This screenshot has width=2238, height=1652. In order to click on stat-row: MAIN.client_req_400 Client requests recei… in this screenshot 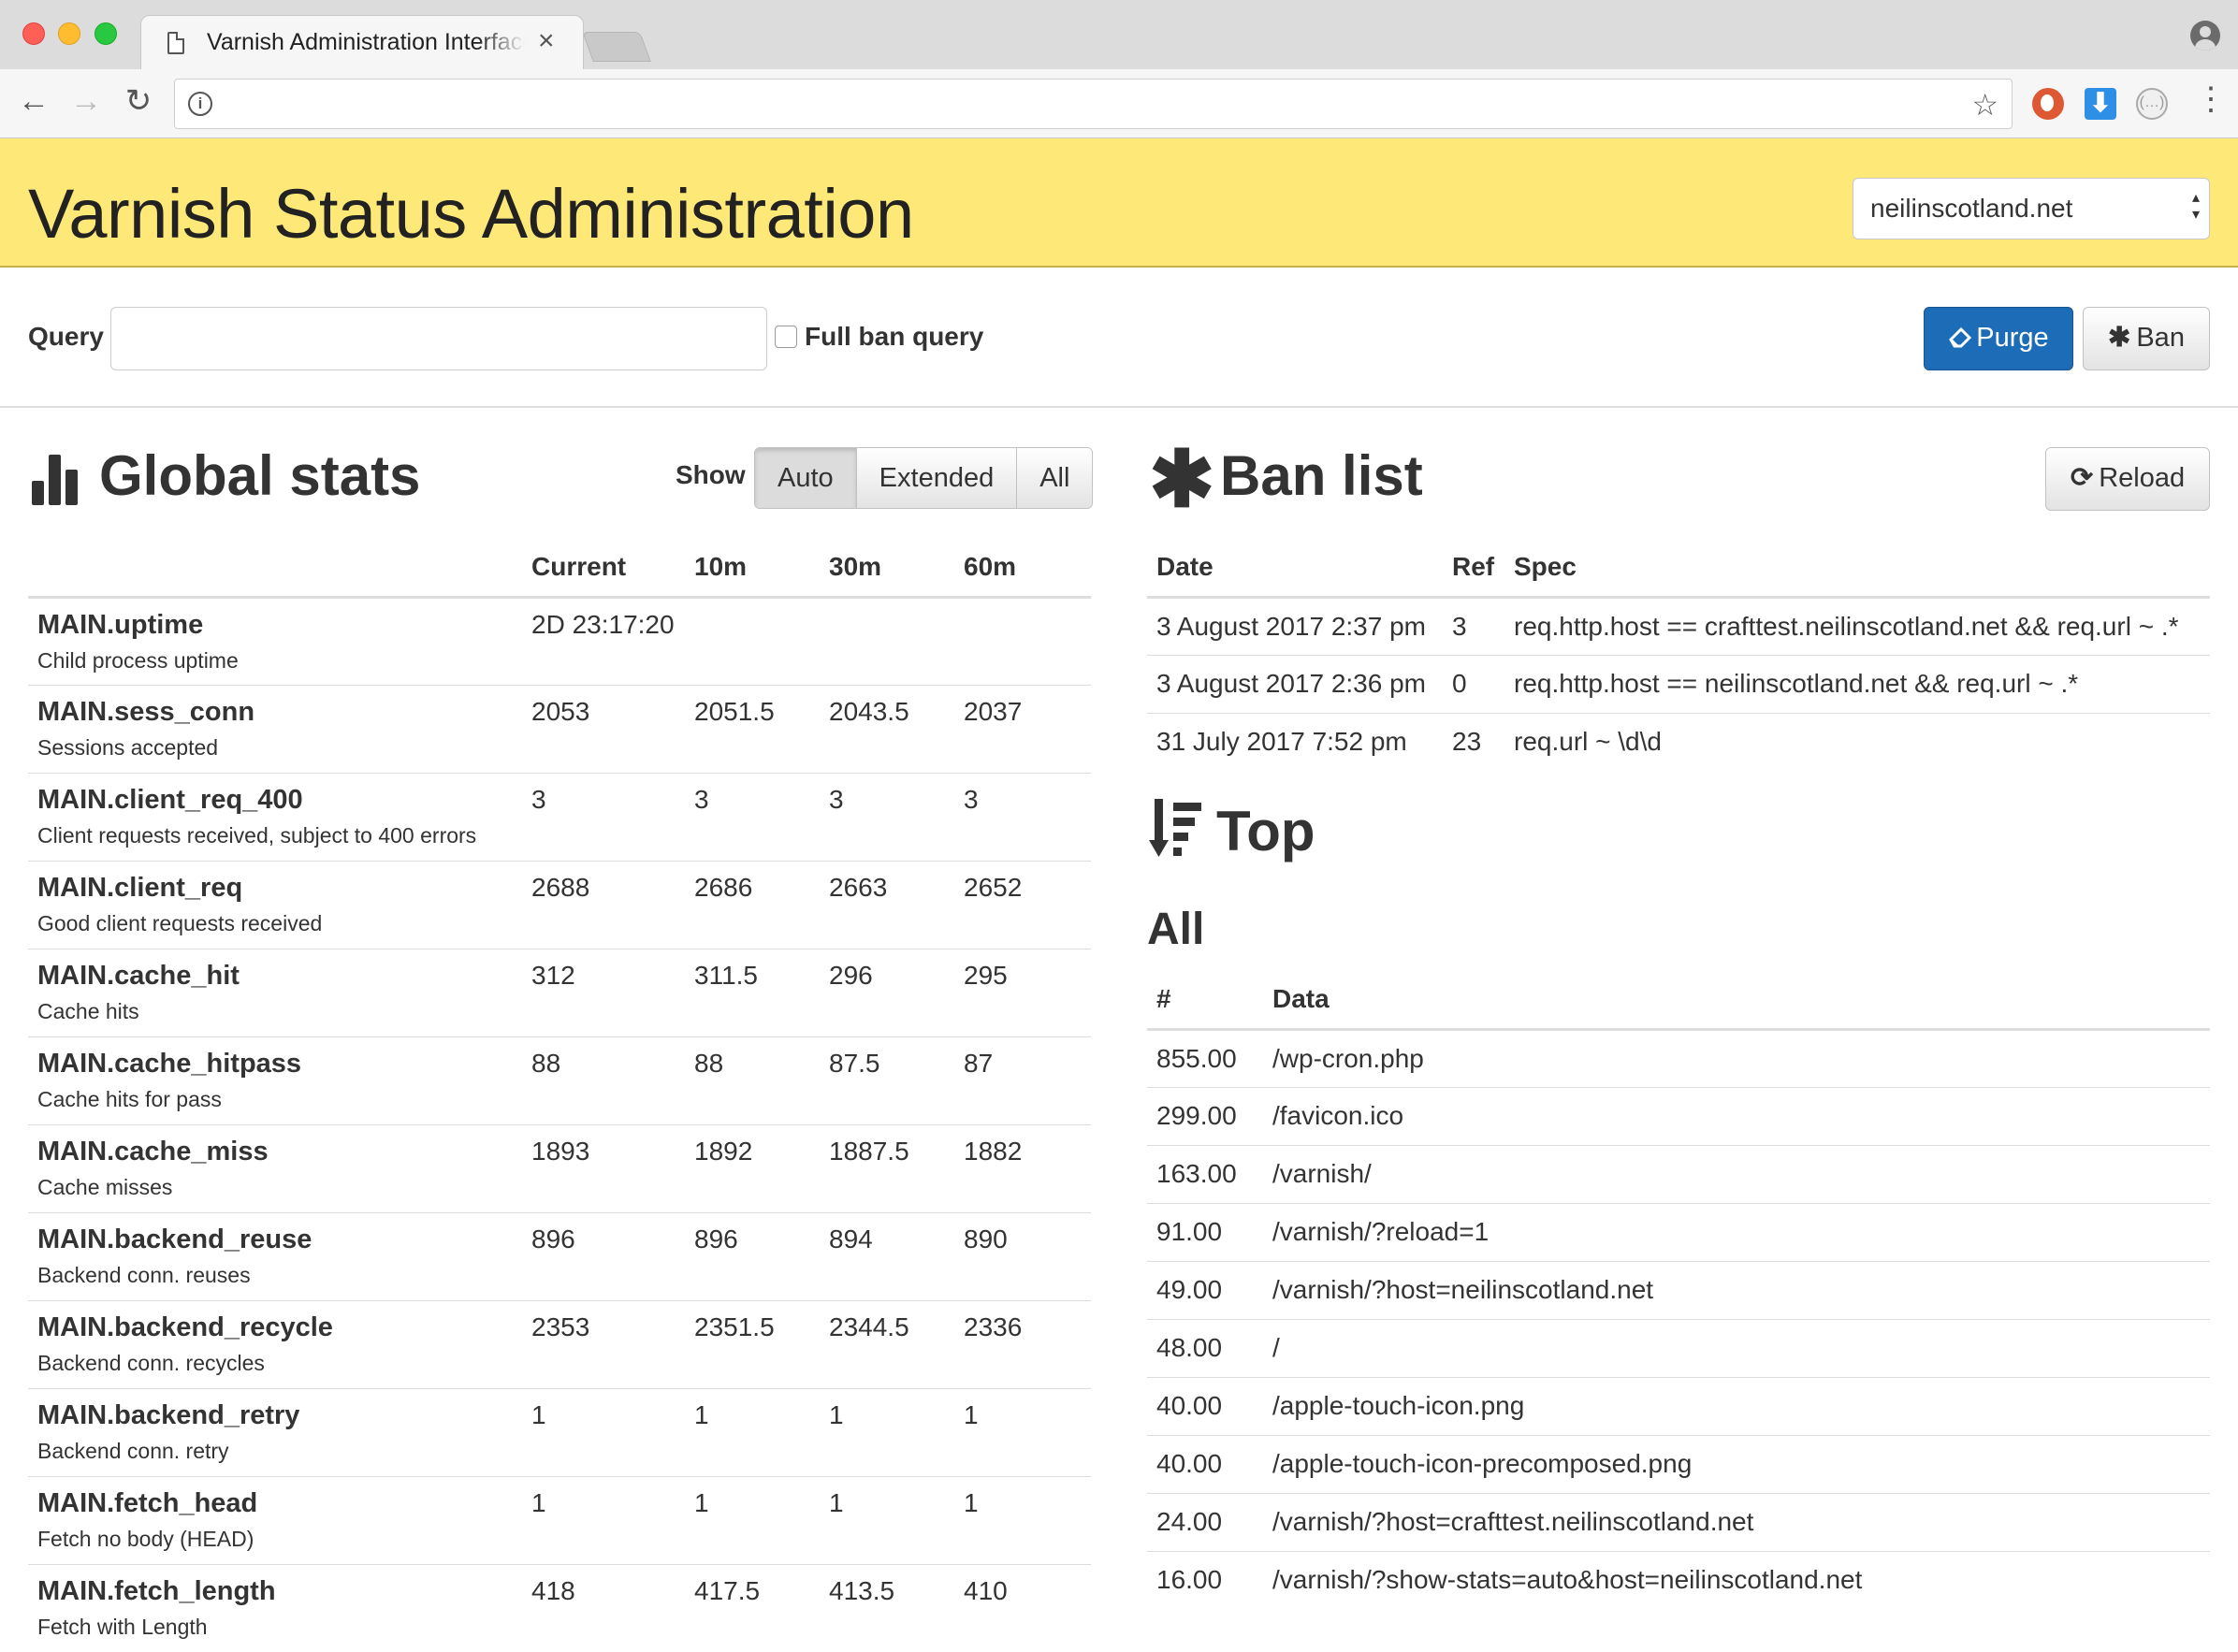, I will do `click(559, 816)`.